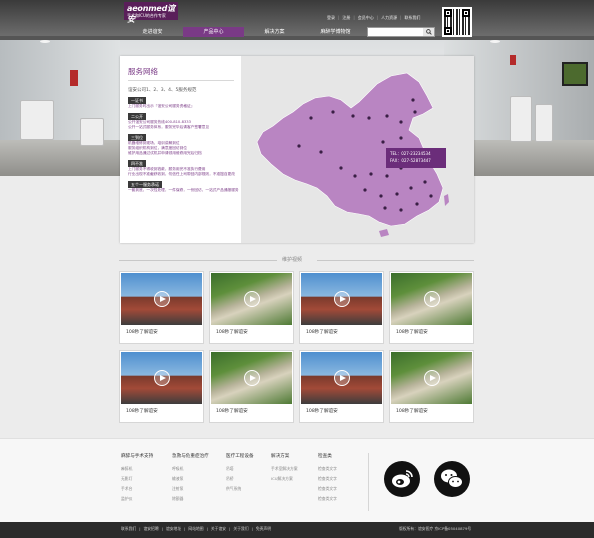 This screenshot has width=594, height=538. What do you see at coordinates (240, 529) in the screenshot?
I see `bottom-link: 关于我们` at bounding box center [240, 529].